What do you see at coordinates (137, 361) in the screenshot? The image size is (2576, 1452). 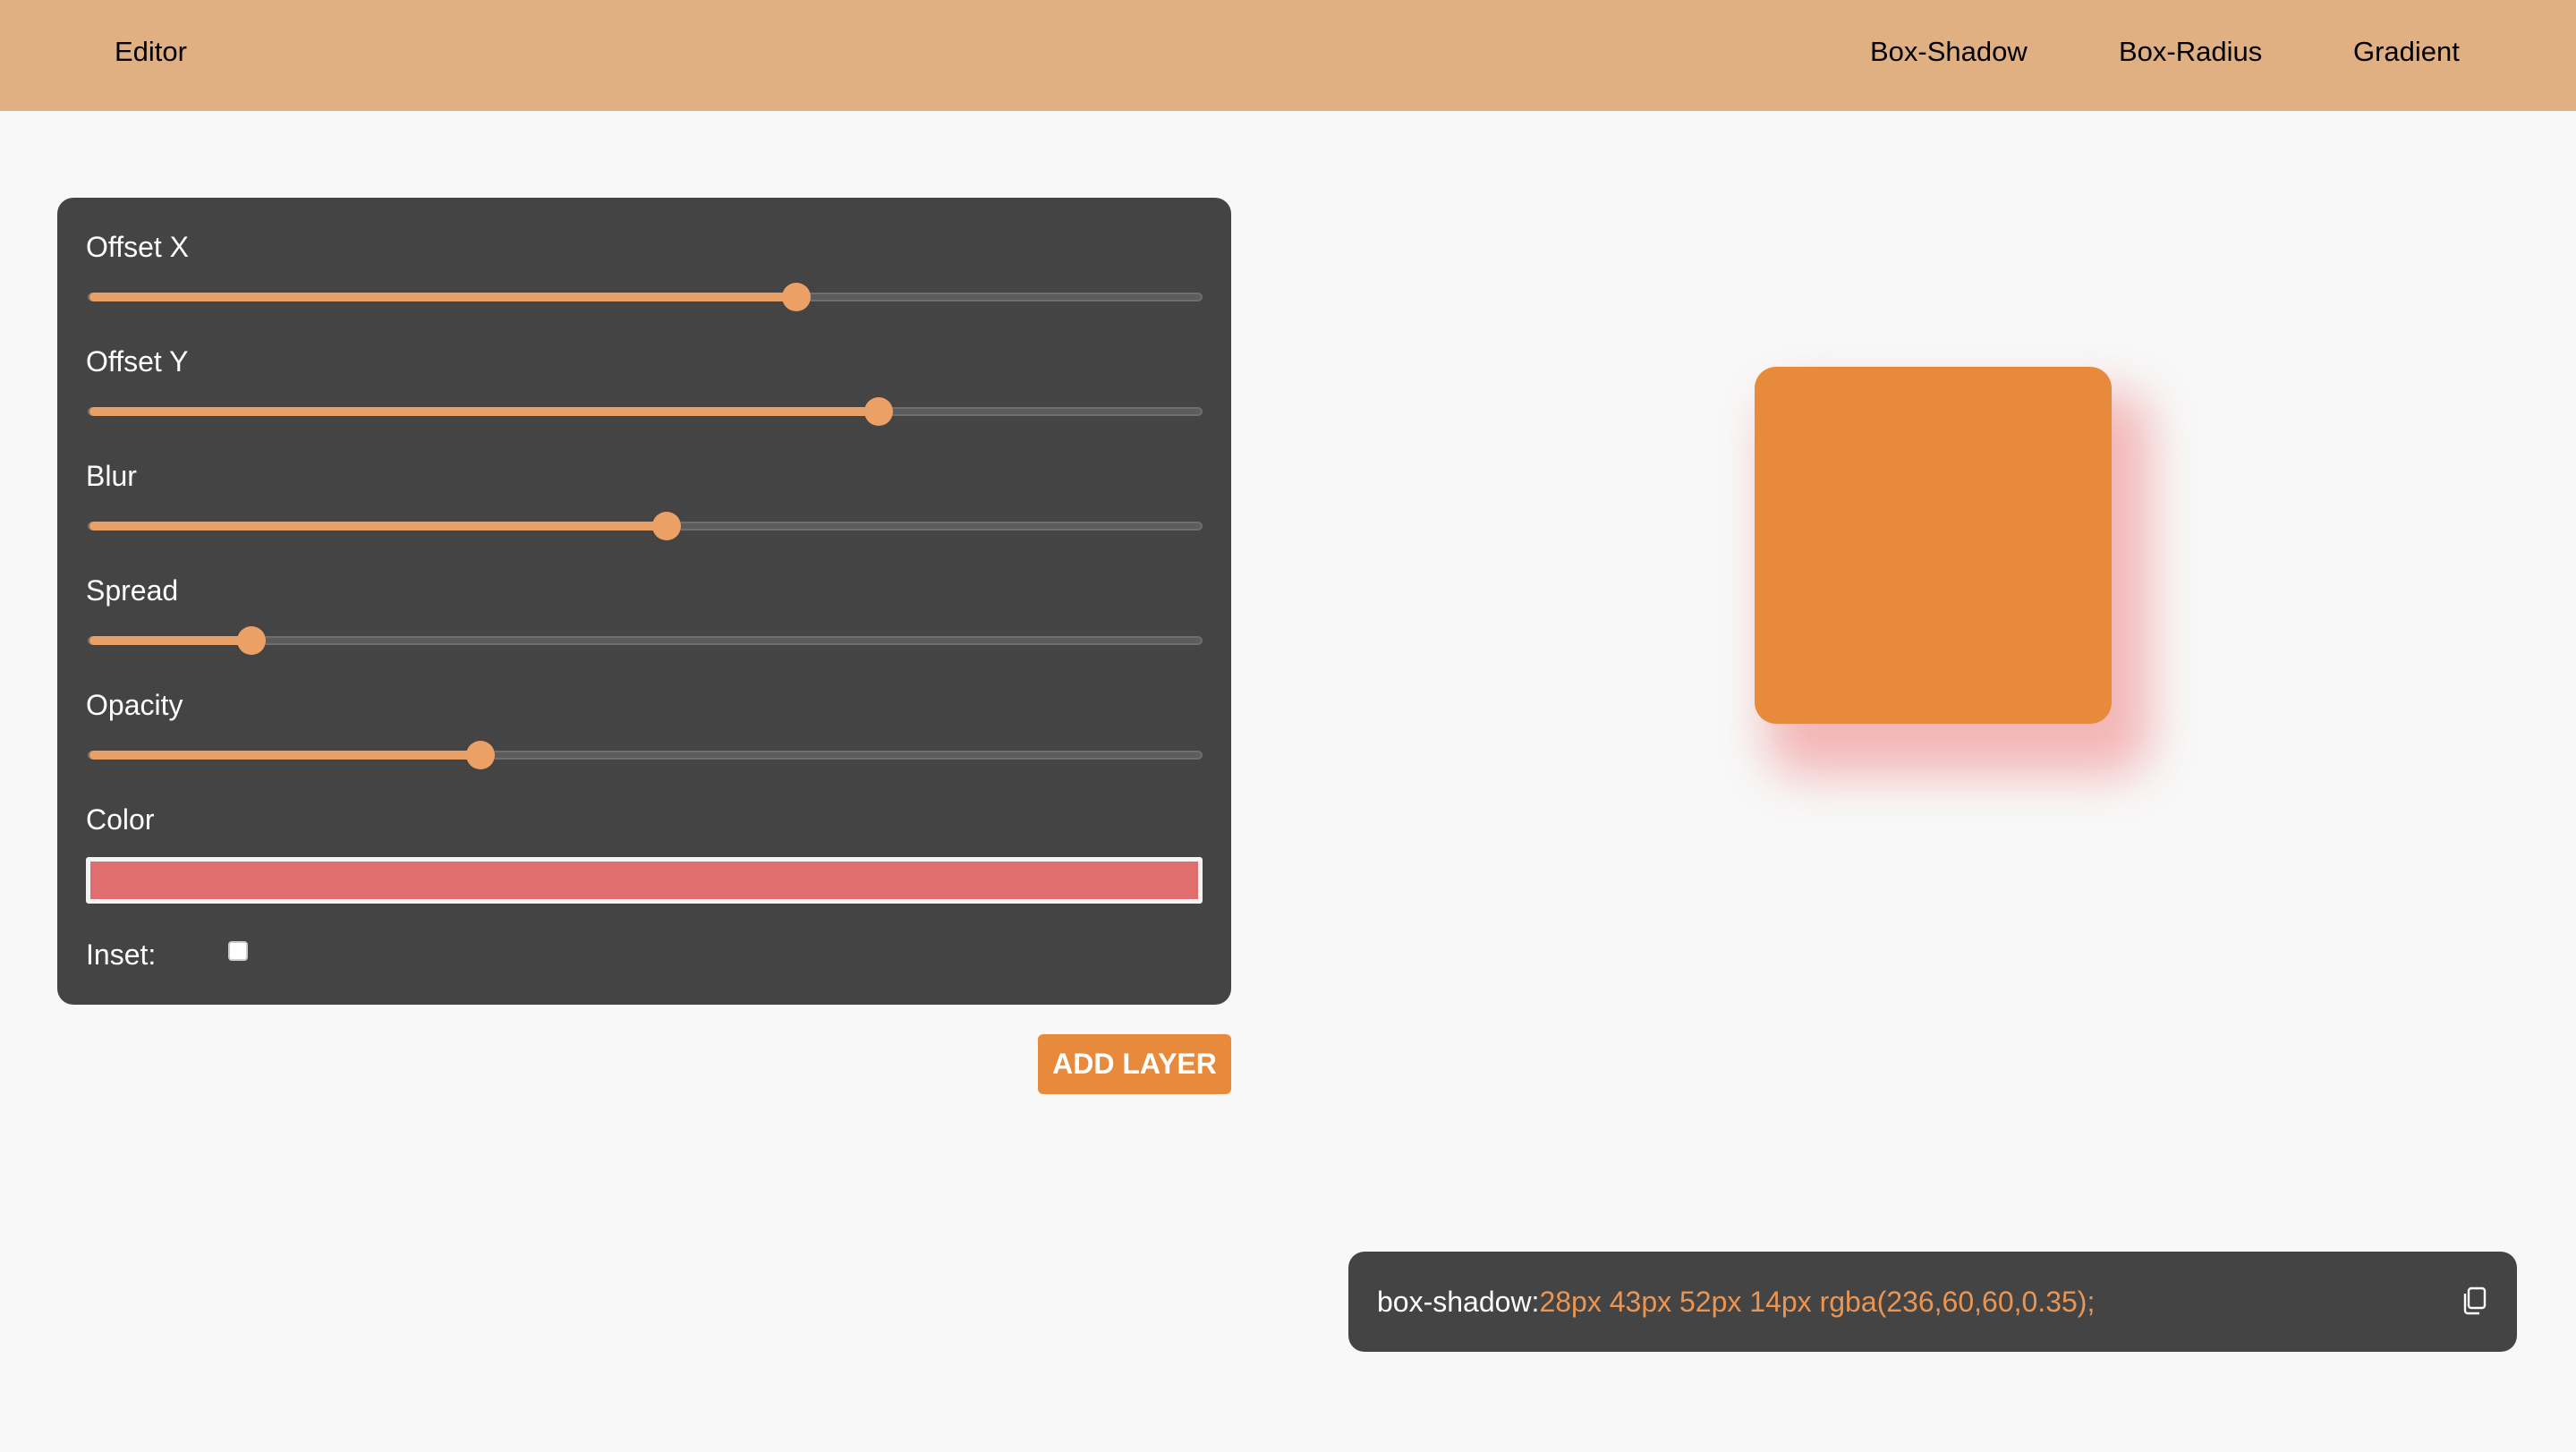 I see `offset-y-label: Offset Y` at bounding box center [137, 361].